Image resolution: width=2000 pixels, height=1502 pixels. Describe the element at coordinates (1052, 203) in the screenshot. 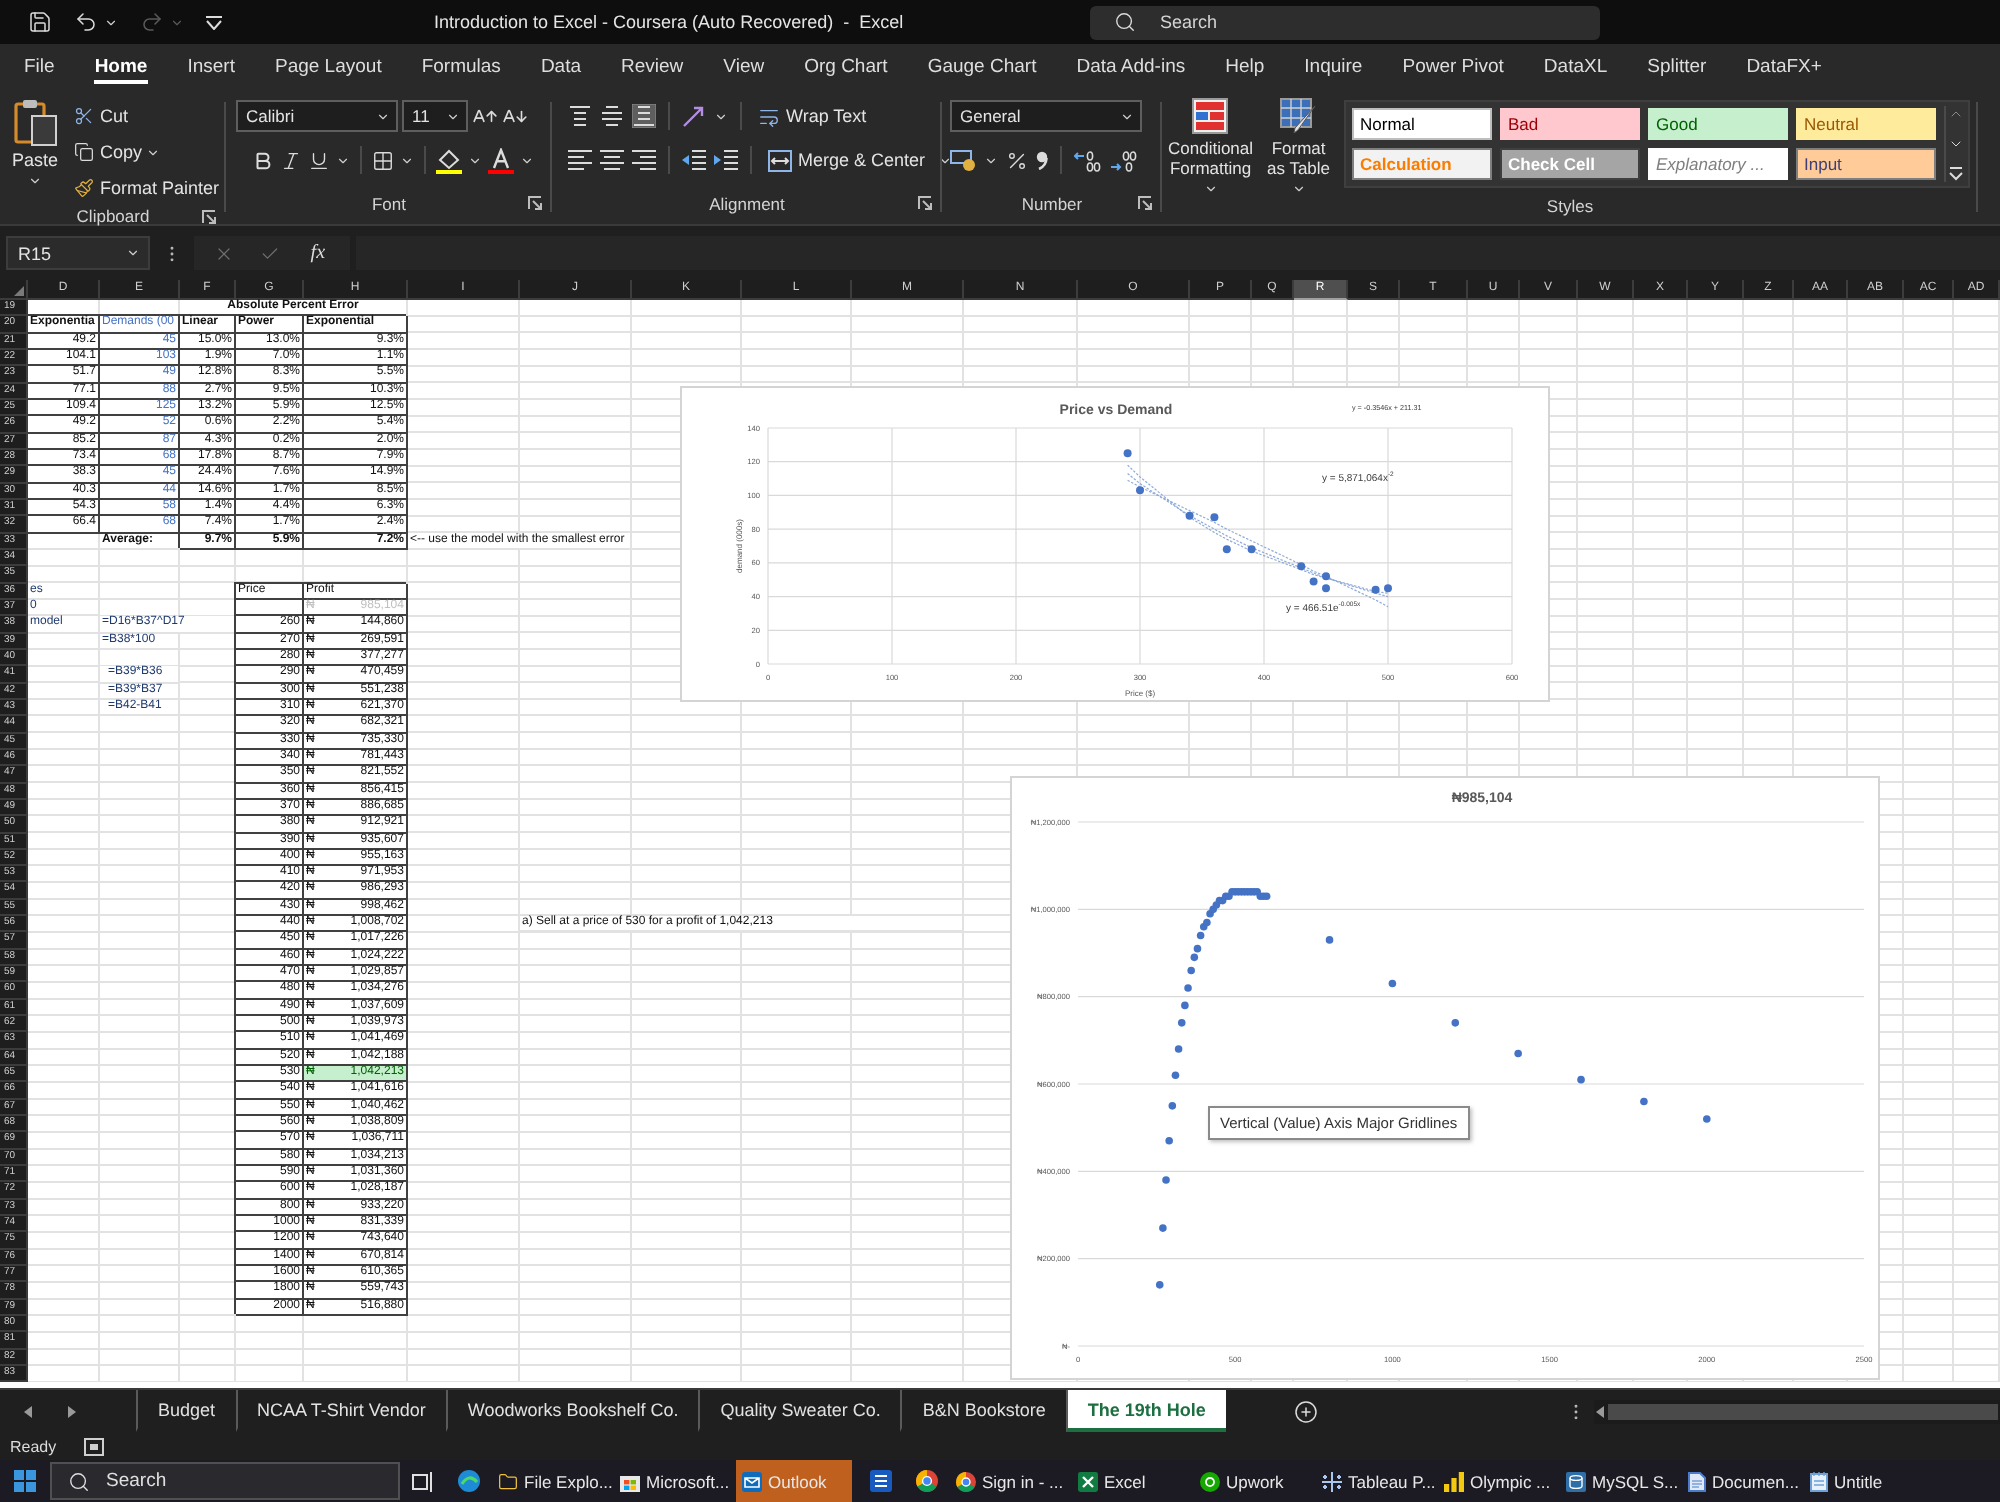

I see `group-label: Number` at that location.